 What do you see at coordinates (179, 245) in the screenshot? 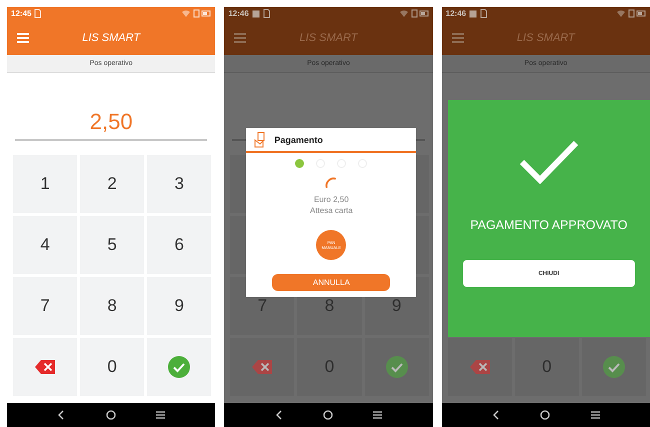
I see `keypad-key: 6` at bounding box center [179, 245].